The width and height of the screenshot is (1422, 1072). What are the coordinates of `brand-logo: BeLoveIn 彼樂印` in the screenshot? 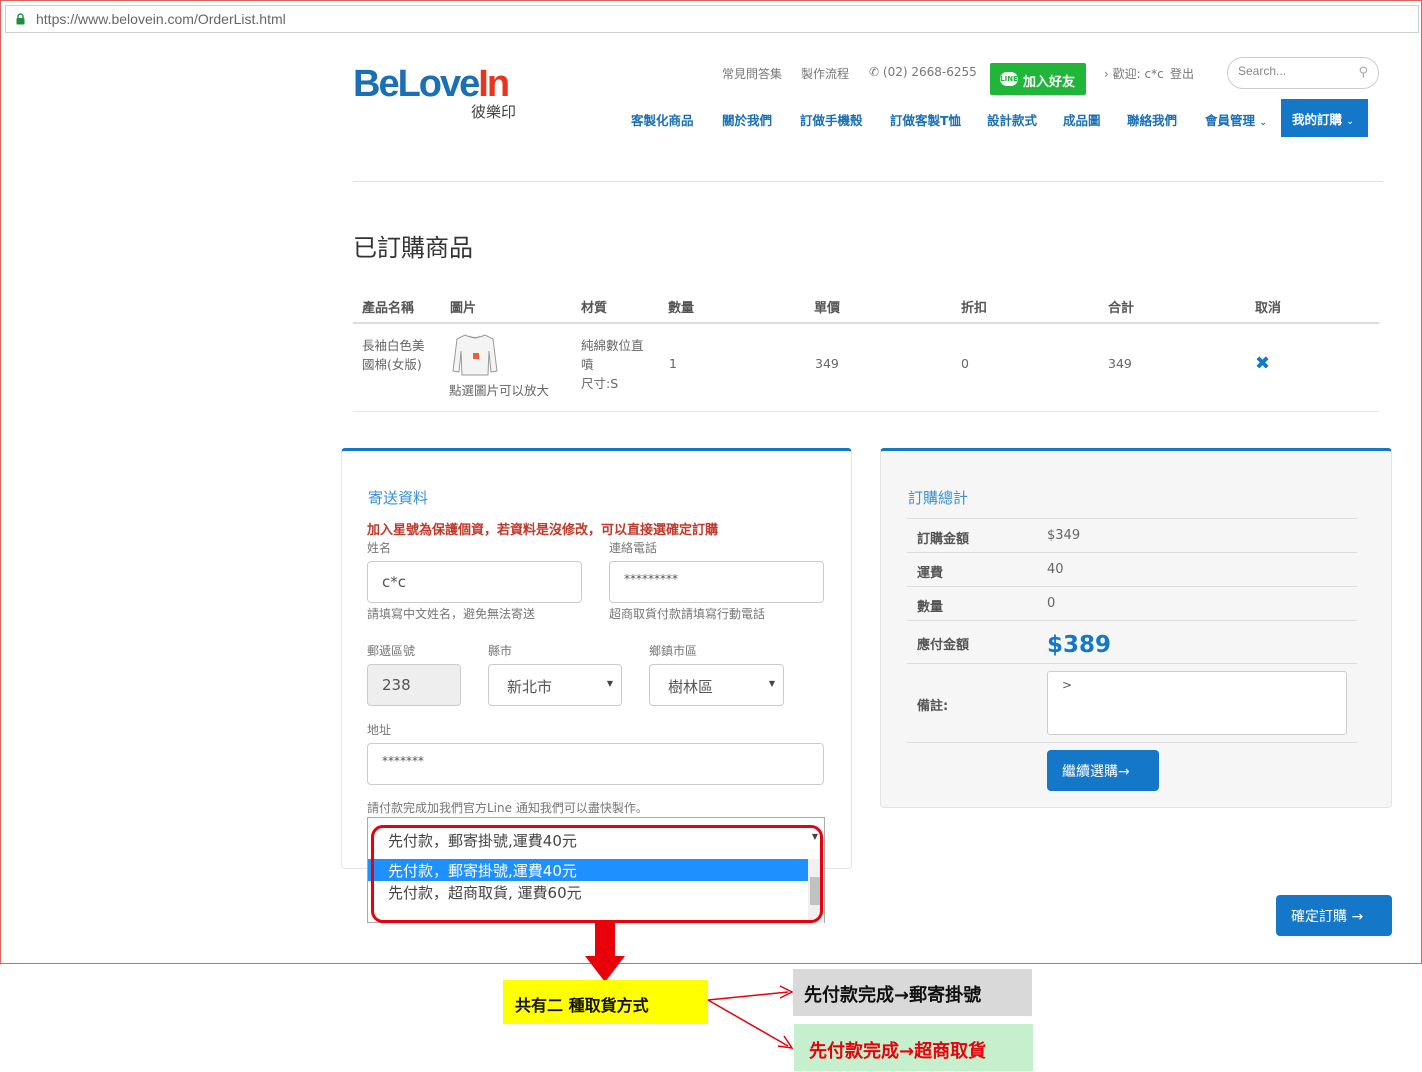 It's located at (443, 93).